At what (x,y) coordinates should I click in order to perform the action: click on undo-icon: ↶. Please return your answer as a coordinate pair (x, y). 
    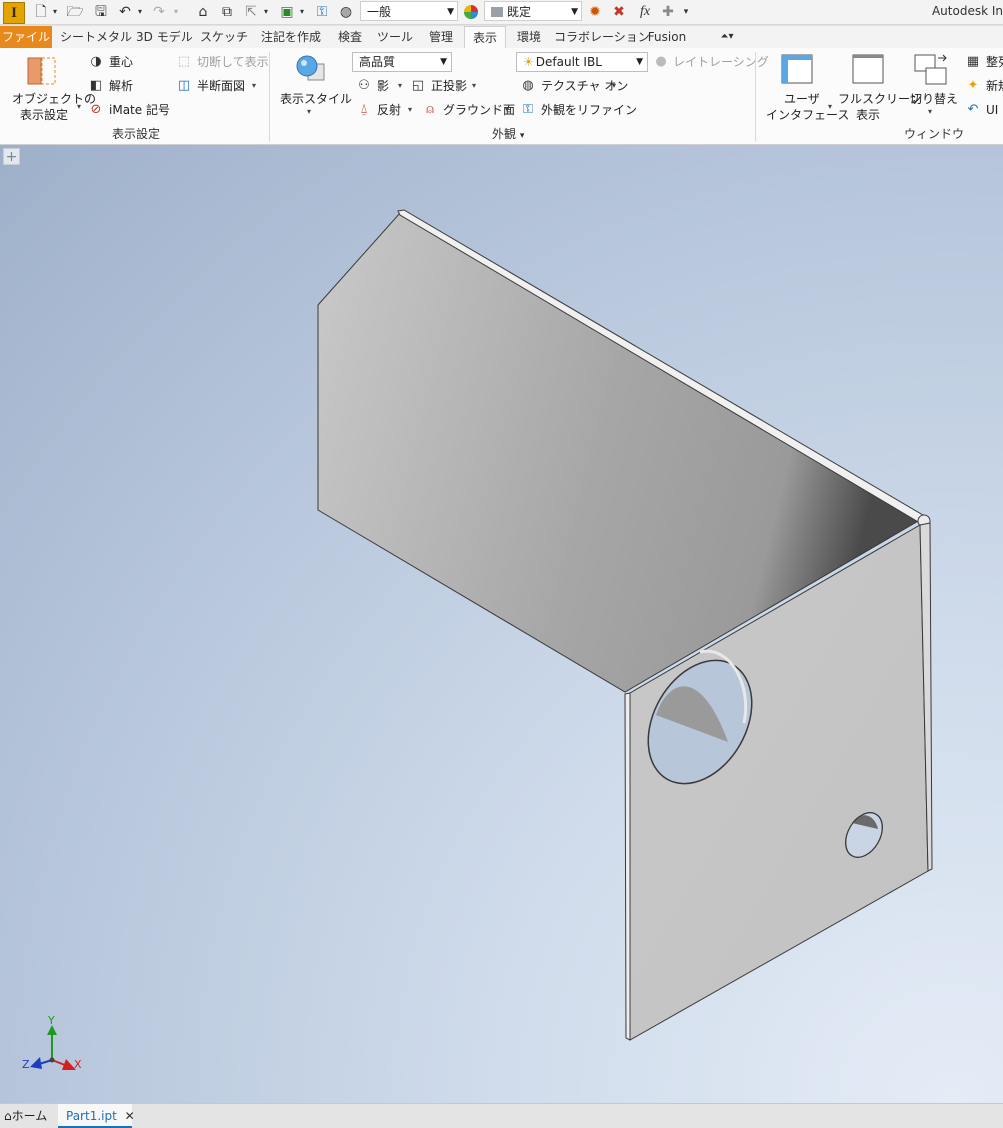
    Looking at the image, I should click on (125, 12).